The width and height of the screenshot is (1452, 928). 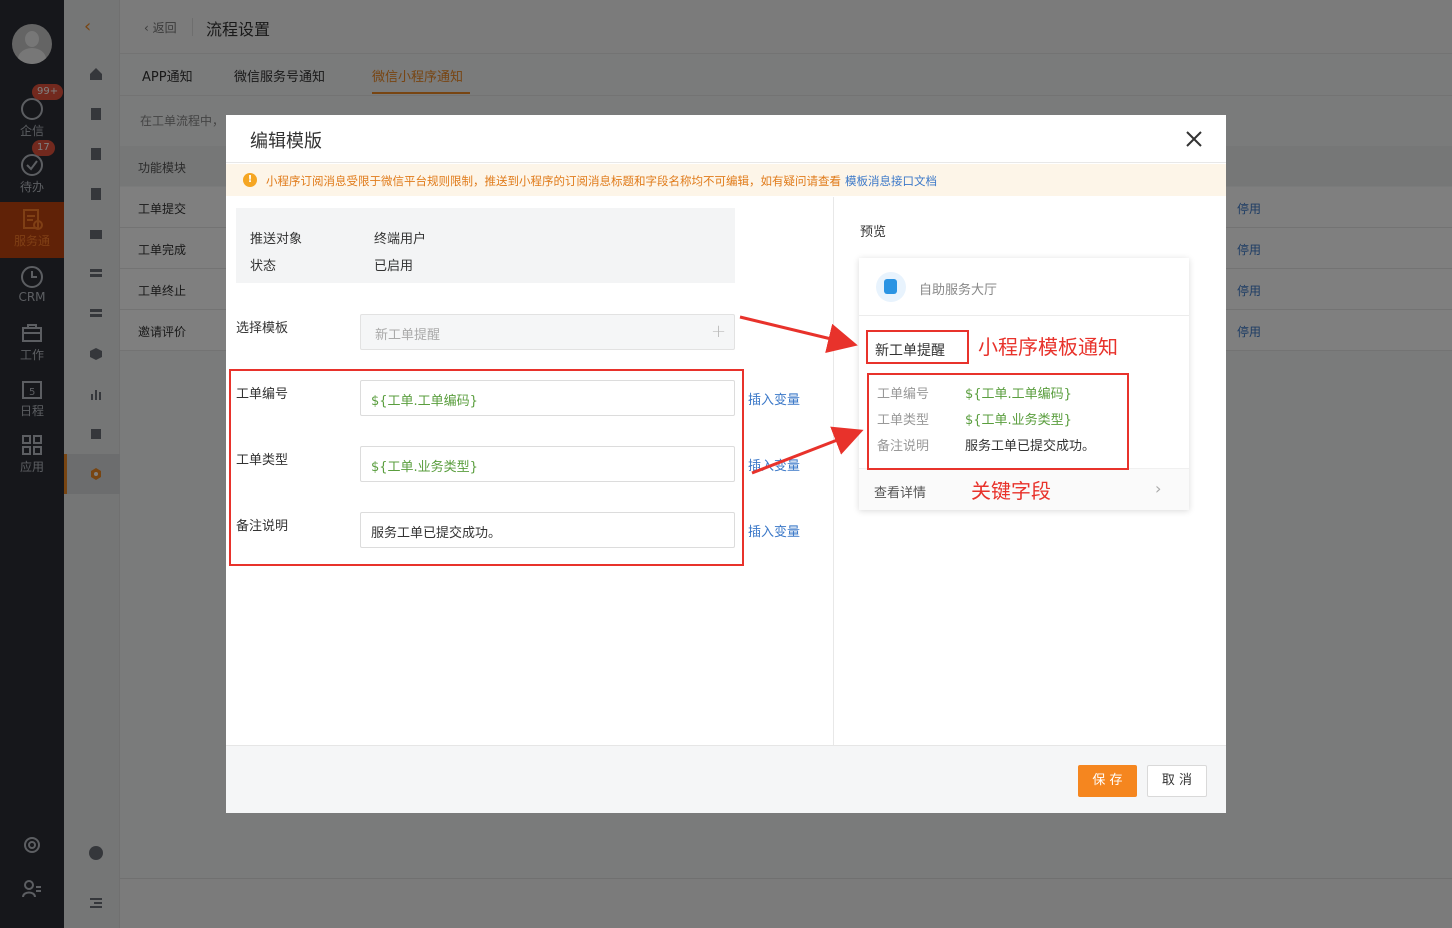 What do you see at coordinates (408, 335) in the screenshot?
I see `template-select-value: 新工单提醒` at bounding box center [408, 335].